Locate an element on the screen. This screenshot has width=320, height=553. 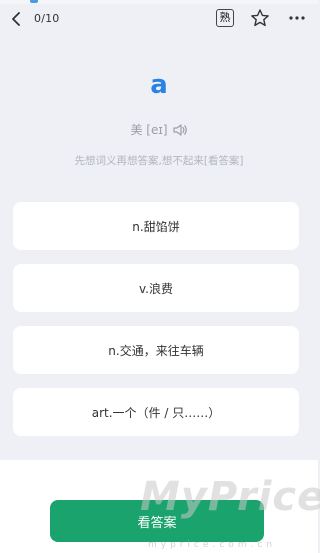
familiar-button: 熟 is located at coordinates (225, 18).